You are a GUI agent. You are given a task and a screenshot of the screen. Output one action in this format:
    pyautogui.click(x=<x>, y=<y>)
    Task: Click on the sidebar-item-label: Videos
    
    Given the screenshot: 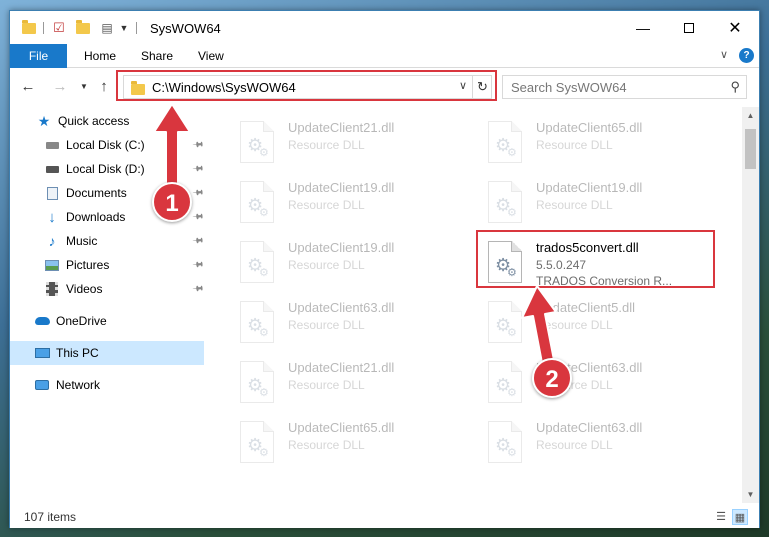 What is the action you would take?
    pyautogui.click(x=84, y=289)
    